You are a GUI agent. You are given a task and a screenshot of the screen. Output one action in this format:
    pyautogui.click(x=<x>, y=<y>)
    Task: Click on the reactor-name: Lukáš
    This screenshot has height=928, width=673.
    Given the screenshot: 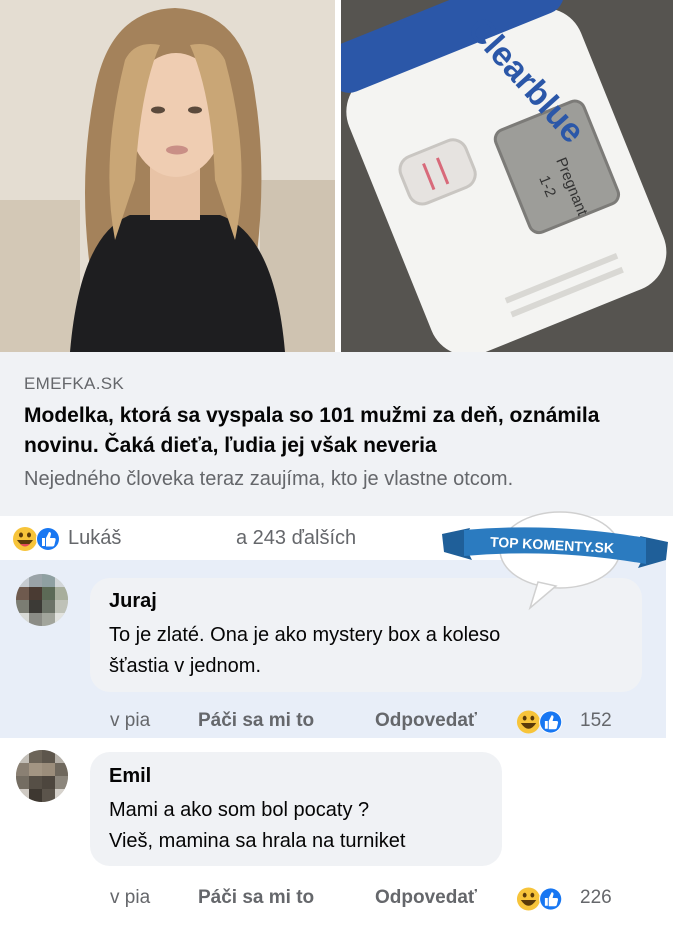 What is the action you would take?
    pyautogui.click(x=94, y=538)
    